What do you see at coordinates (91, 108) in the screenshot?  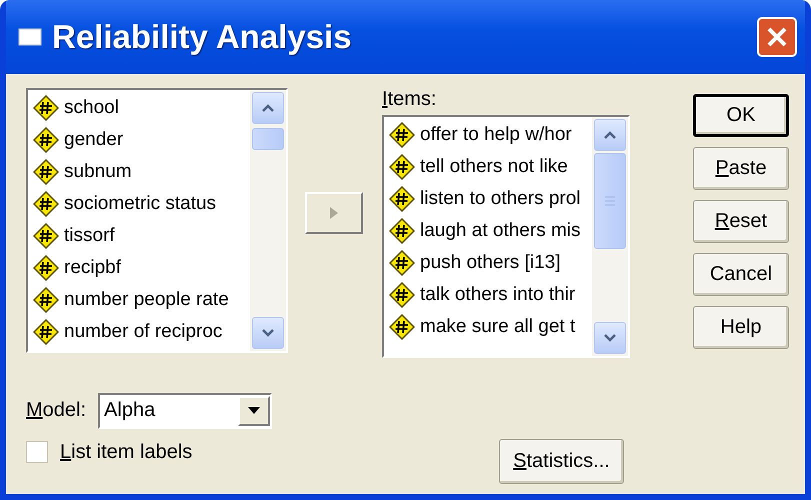 I see `variable-name: school` at bounding box center [91, 108].